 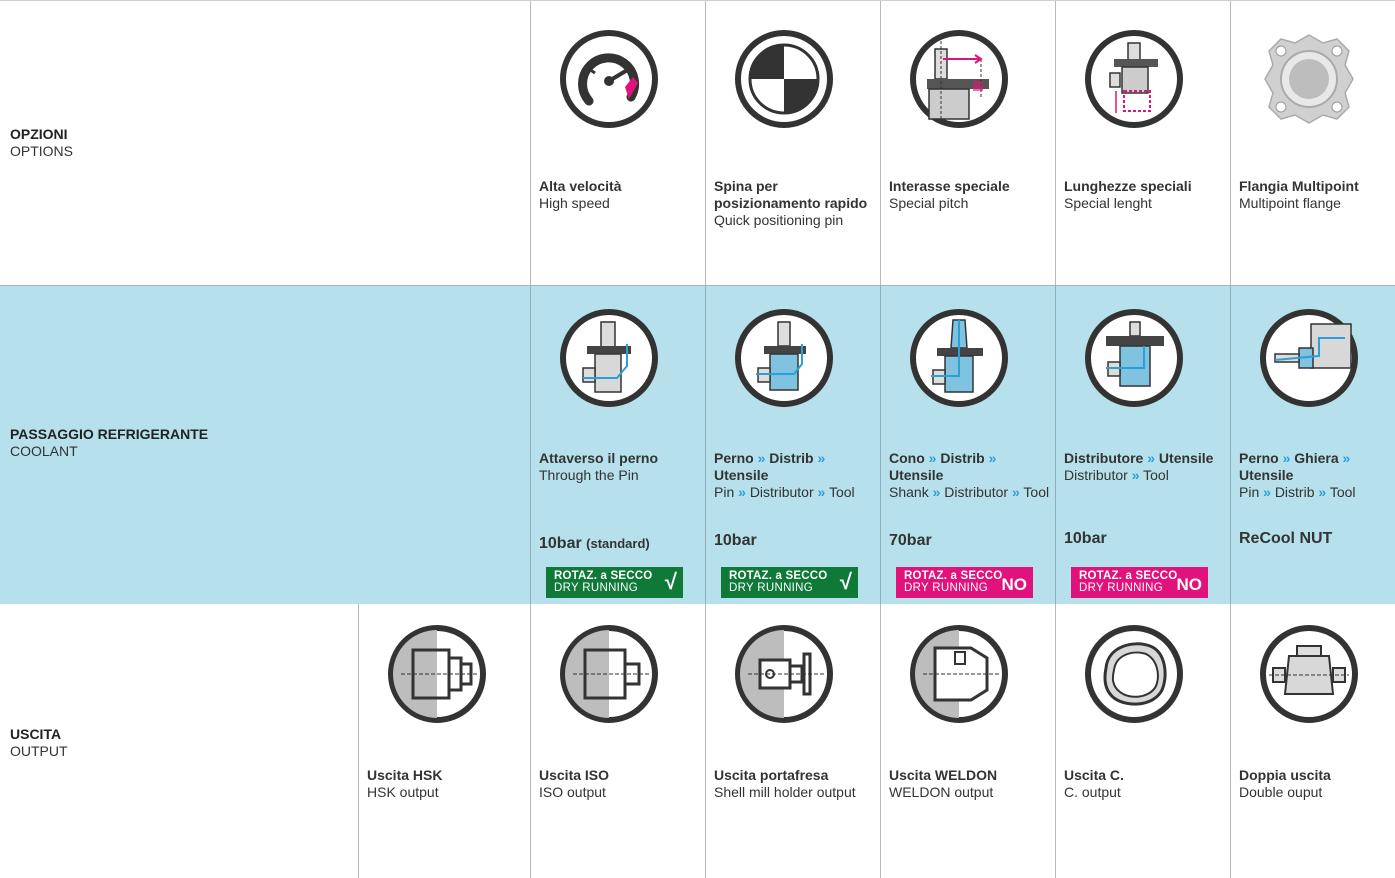 What do you see at coordinates (1249, 492) in the screenshot?
I see `path-step: Pin` at bounding box center [1249, 492].